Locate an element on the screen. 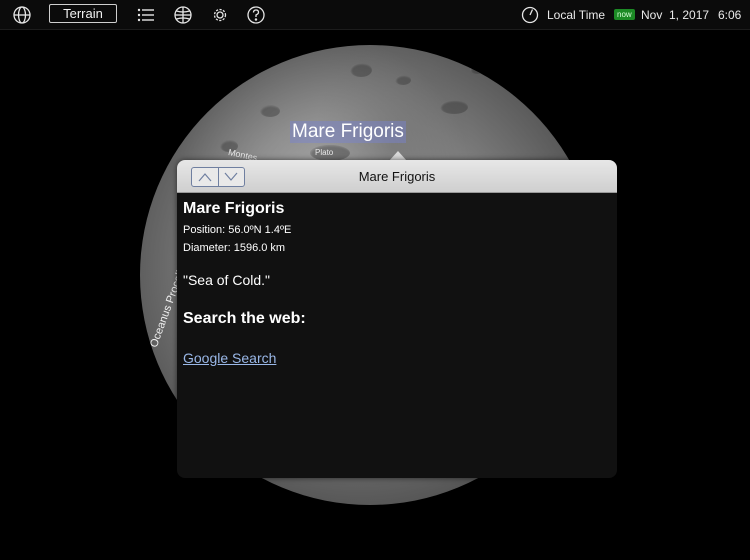 This screenshot has height=560, width=750. object-position: Position: 56.0ºN 1.4ºE is located at coordinates (237, 230).